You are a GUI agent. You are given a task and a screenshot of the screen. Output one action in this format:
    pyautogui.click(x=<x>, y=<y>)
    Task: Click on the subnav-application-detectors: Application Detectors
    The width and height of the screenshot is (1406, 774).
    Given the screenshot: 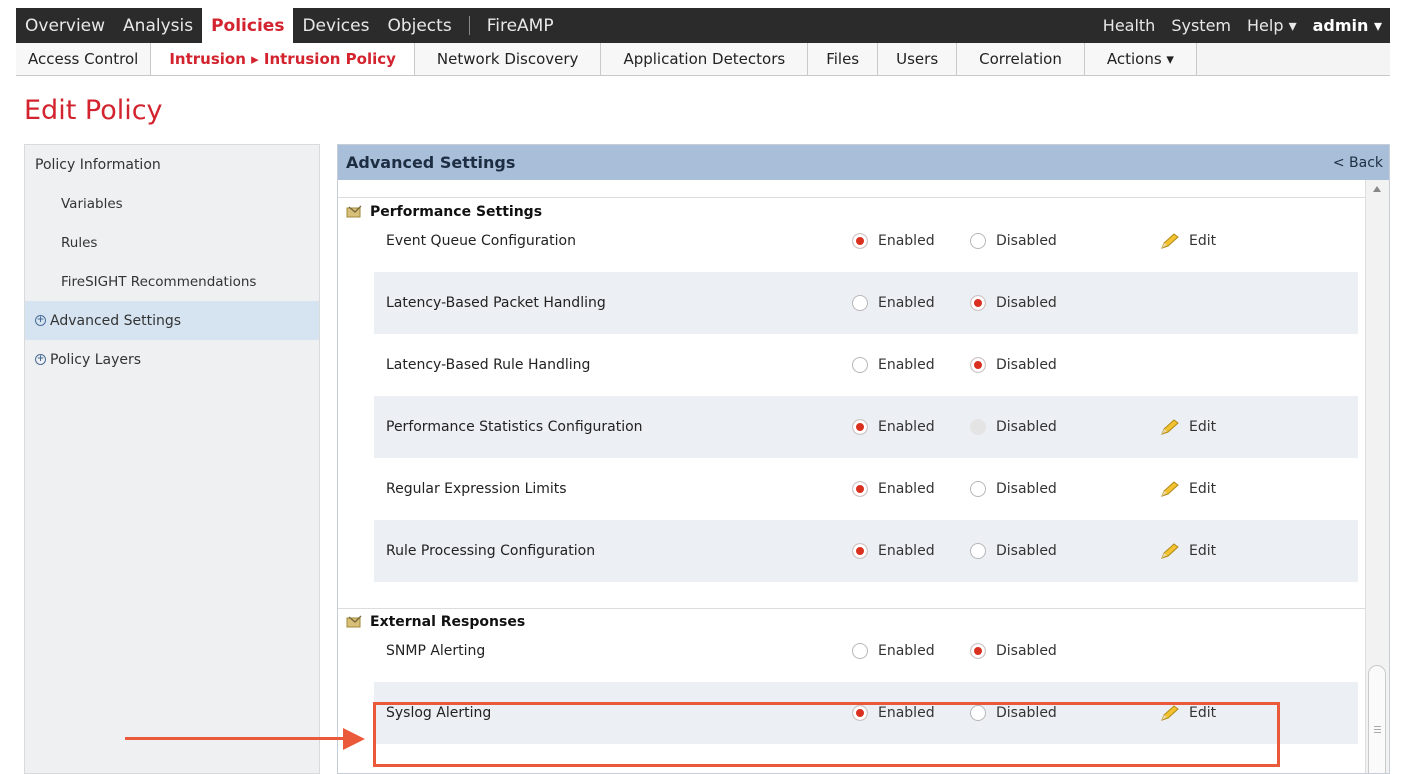 What is the action you would take?
    pyautogui.click(x=705, y=59)
    